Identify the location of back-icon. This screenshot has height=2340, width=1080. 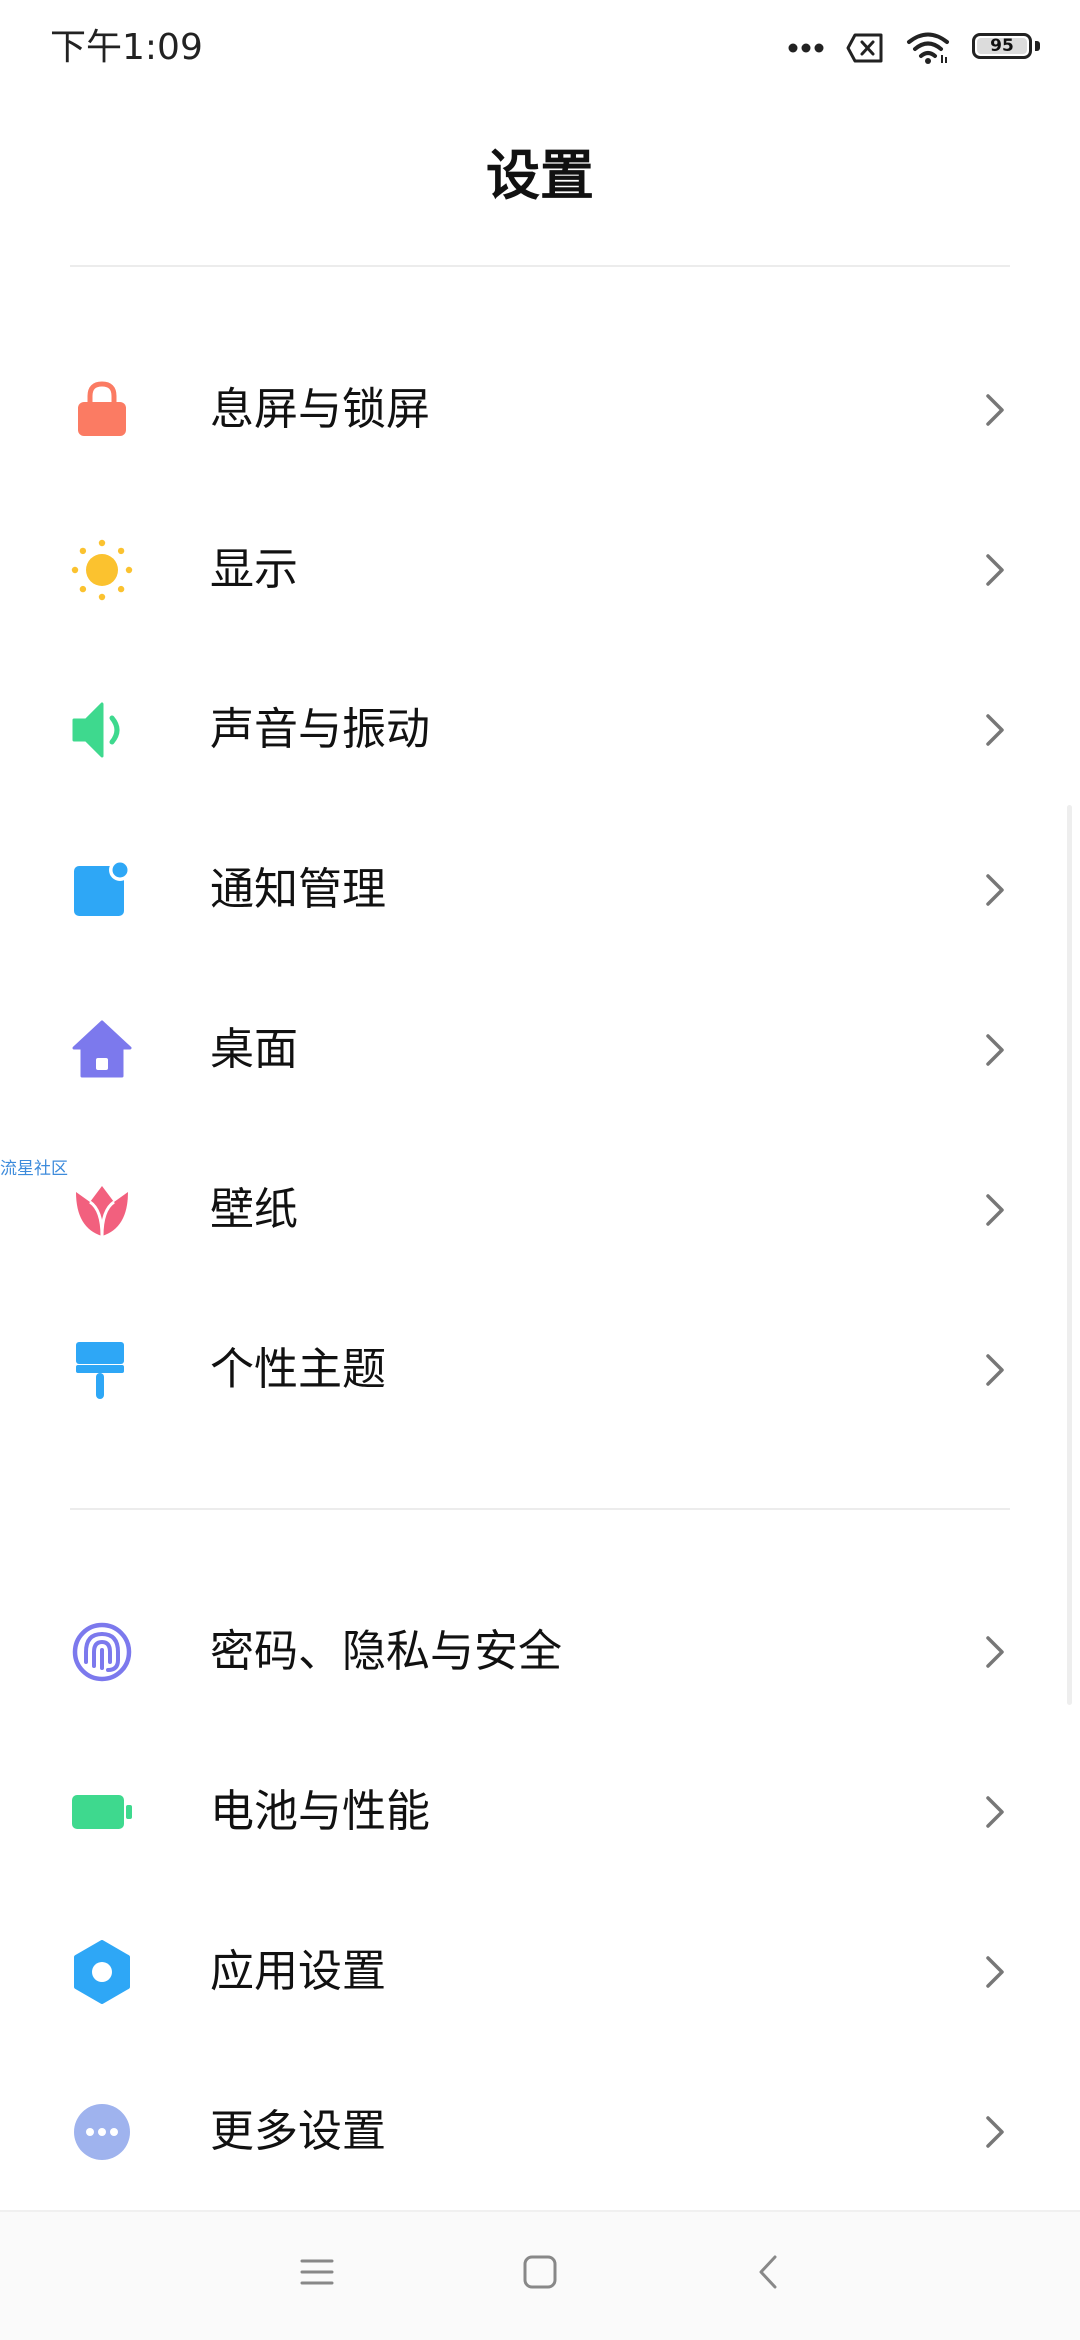
(768, 2274).